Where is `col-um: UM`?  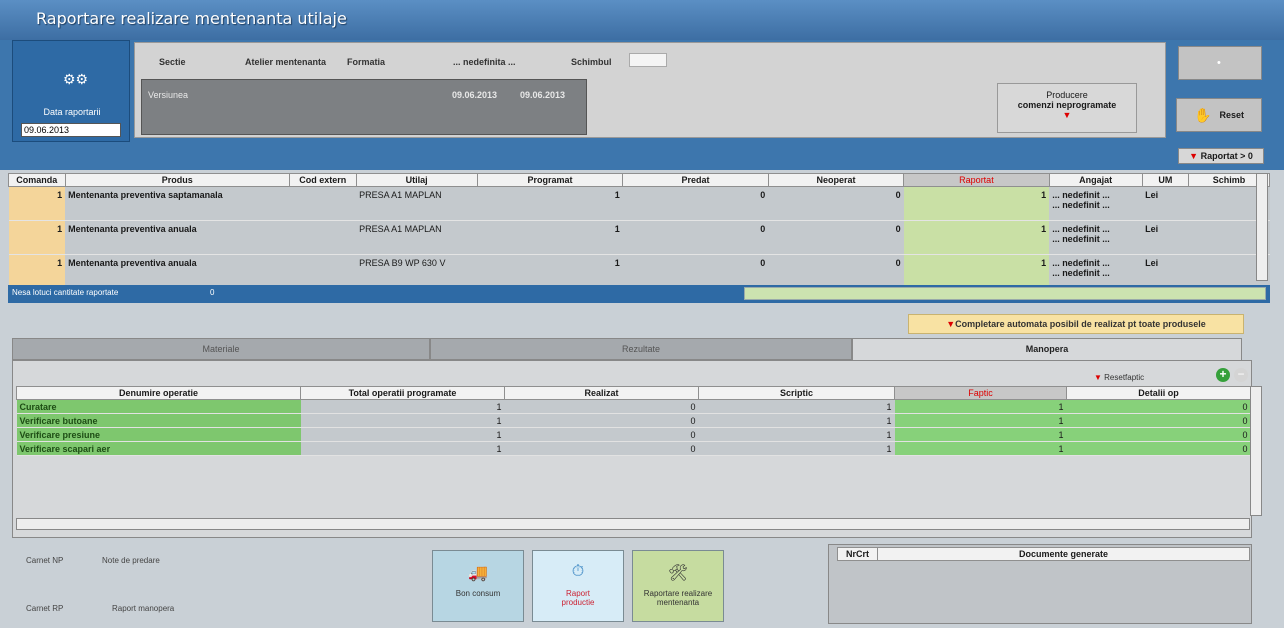 col-um: UM is located at coordinates (1165, 180).